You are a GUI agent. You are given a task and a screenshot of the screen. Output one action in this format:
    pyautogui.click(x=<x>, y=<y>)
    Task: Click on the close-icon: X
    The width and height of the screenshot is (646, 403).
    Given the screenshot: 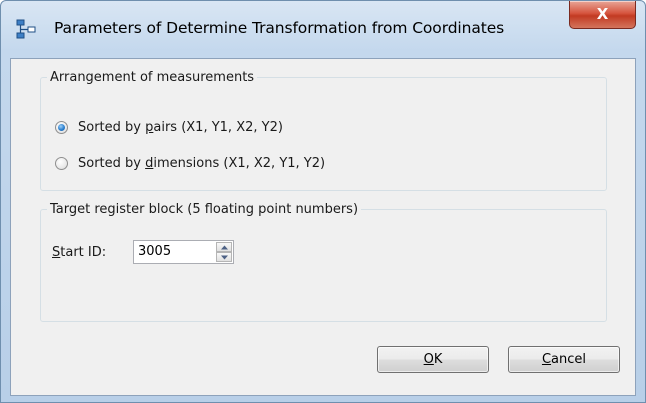 What is the action you would take?
    pyautogui.click(x=602, y=14)
    